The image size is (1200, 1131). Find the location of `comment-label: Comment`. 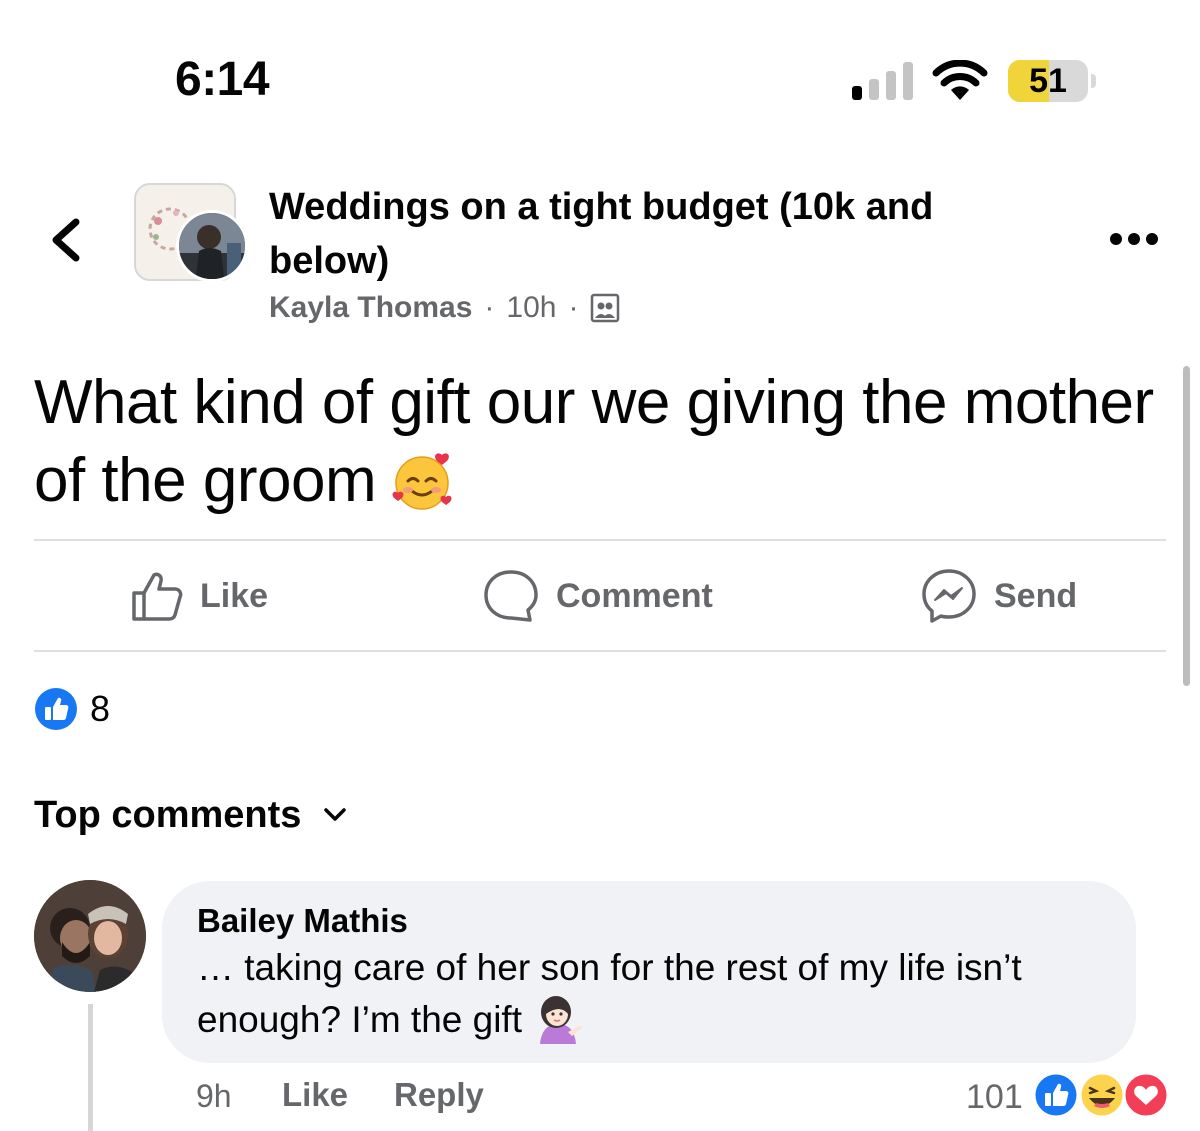

comment-label: Comment is located at coordinates (634, 595).